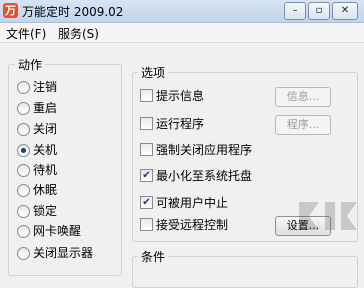  Describe the element at coordinates (319, 11) in the screenshot. I see `restore-button: ▫` at that location.